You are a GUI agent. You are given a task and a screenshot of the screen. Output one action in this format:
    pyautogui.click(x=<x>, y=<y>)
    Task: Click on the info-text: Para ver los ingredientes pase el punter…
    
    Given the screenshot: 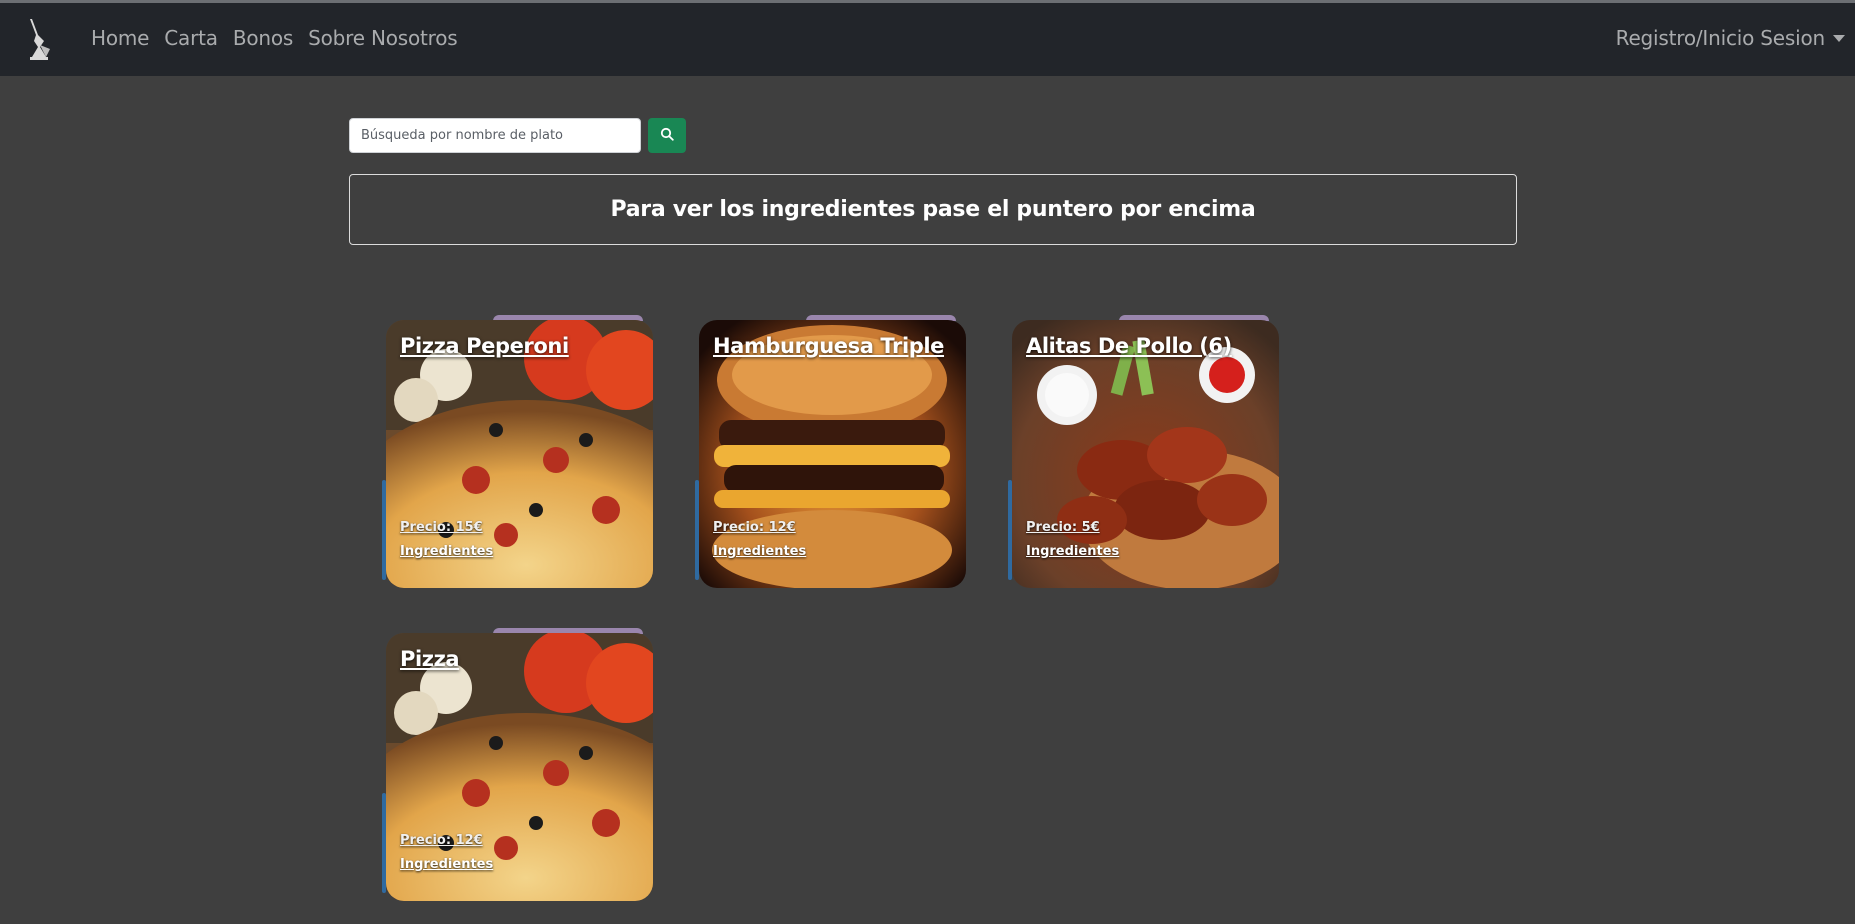 What is the action you would take?
    pyautogui.click(x=933, y=209)
    